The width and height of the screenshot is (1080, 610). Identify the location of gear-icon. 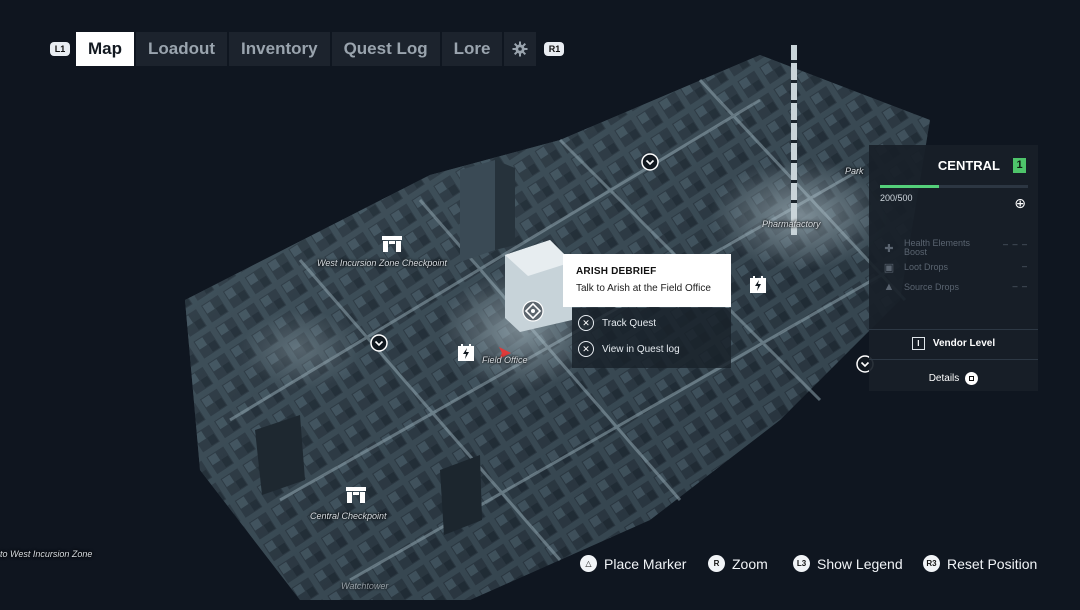
(520, 49).